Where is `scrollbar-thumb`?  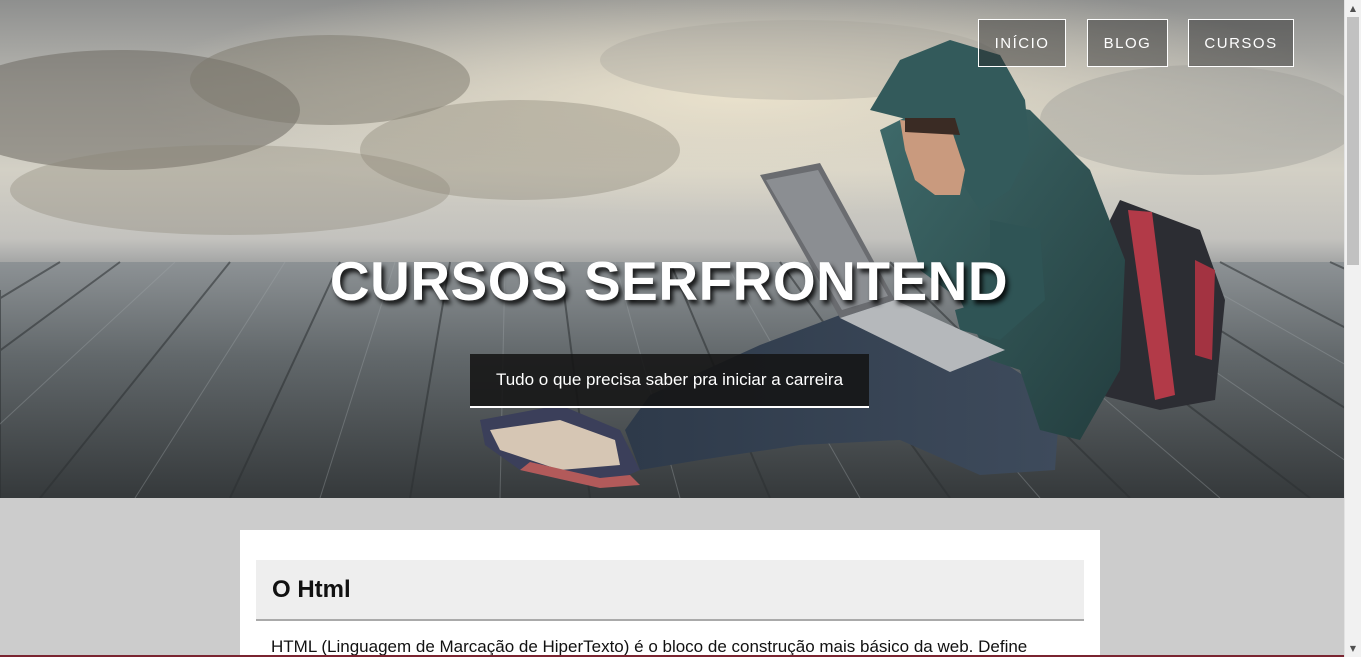 scrollbar-thumb is located at coordinates (1353, 141).